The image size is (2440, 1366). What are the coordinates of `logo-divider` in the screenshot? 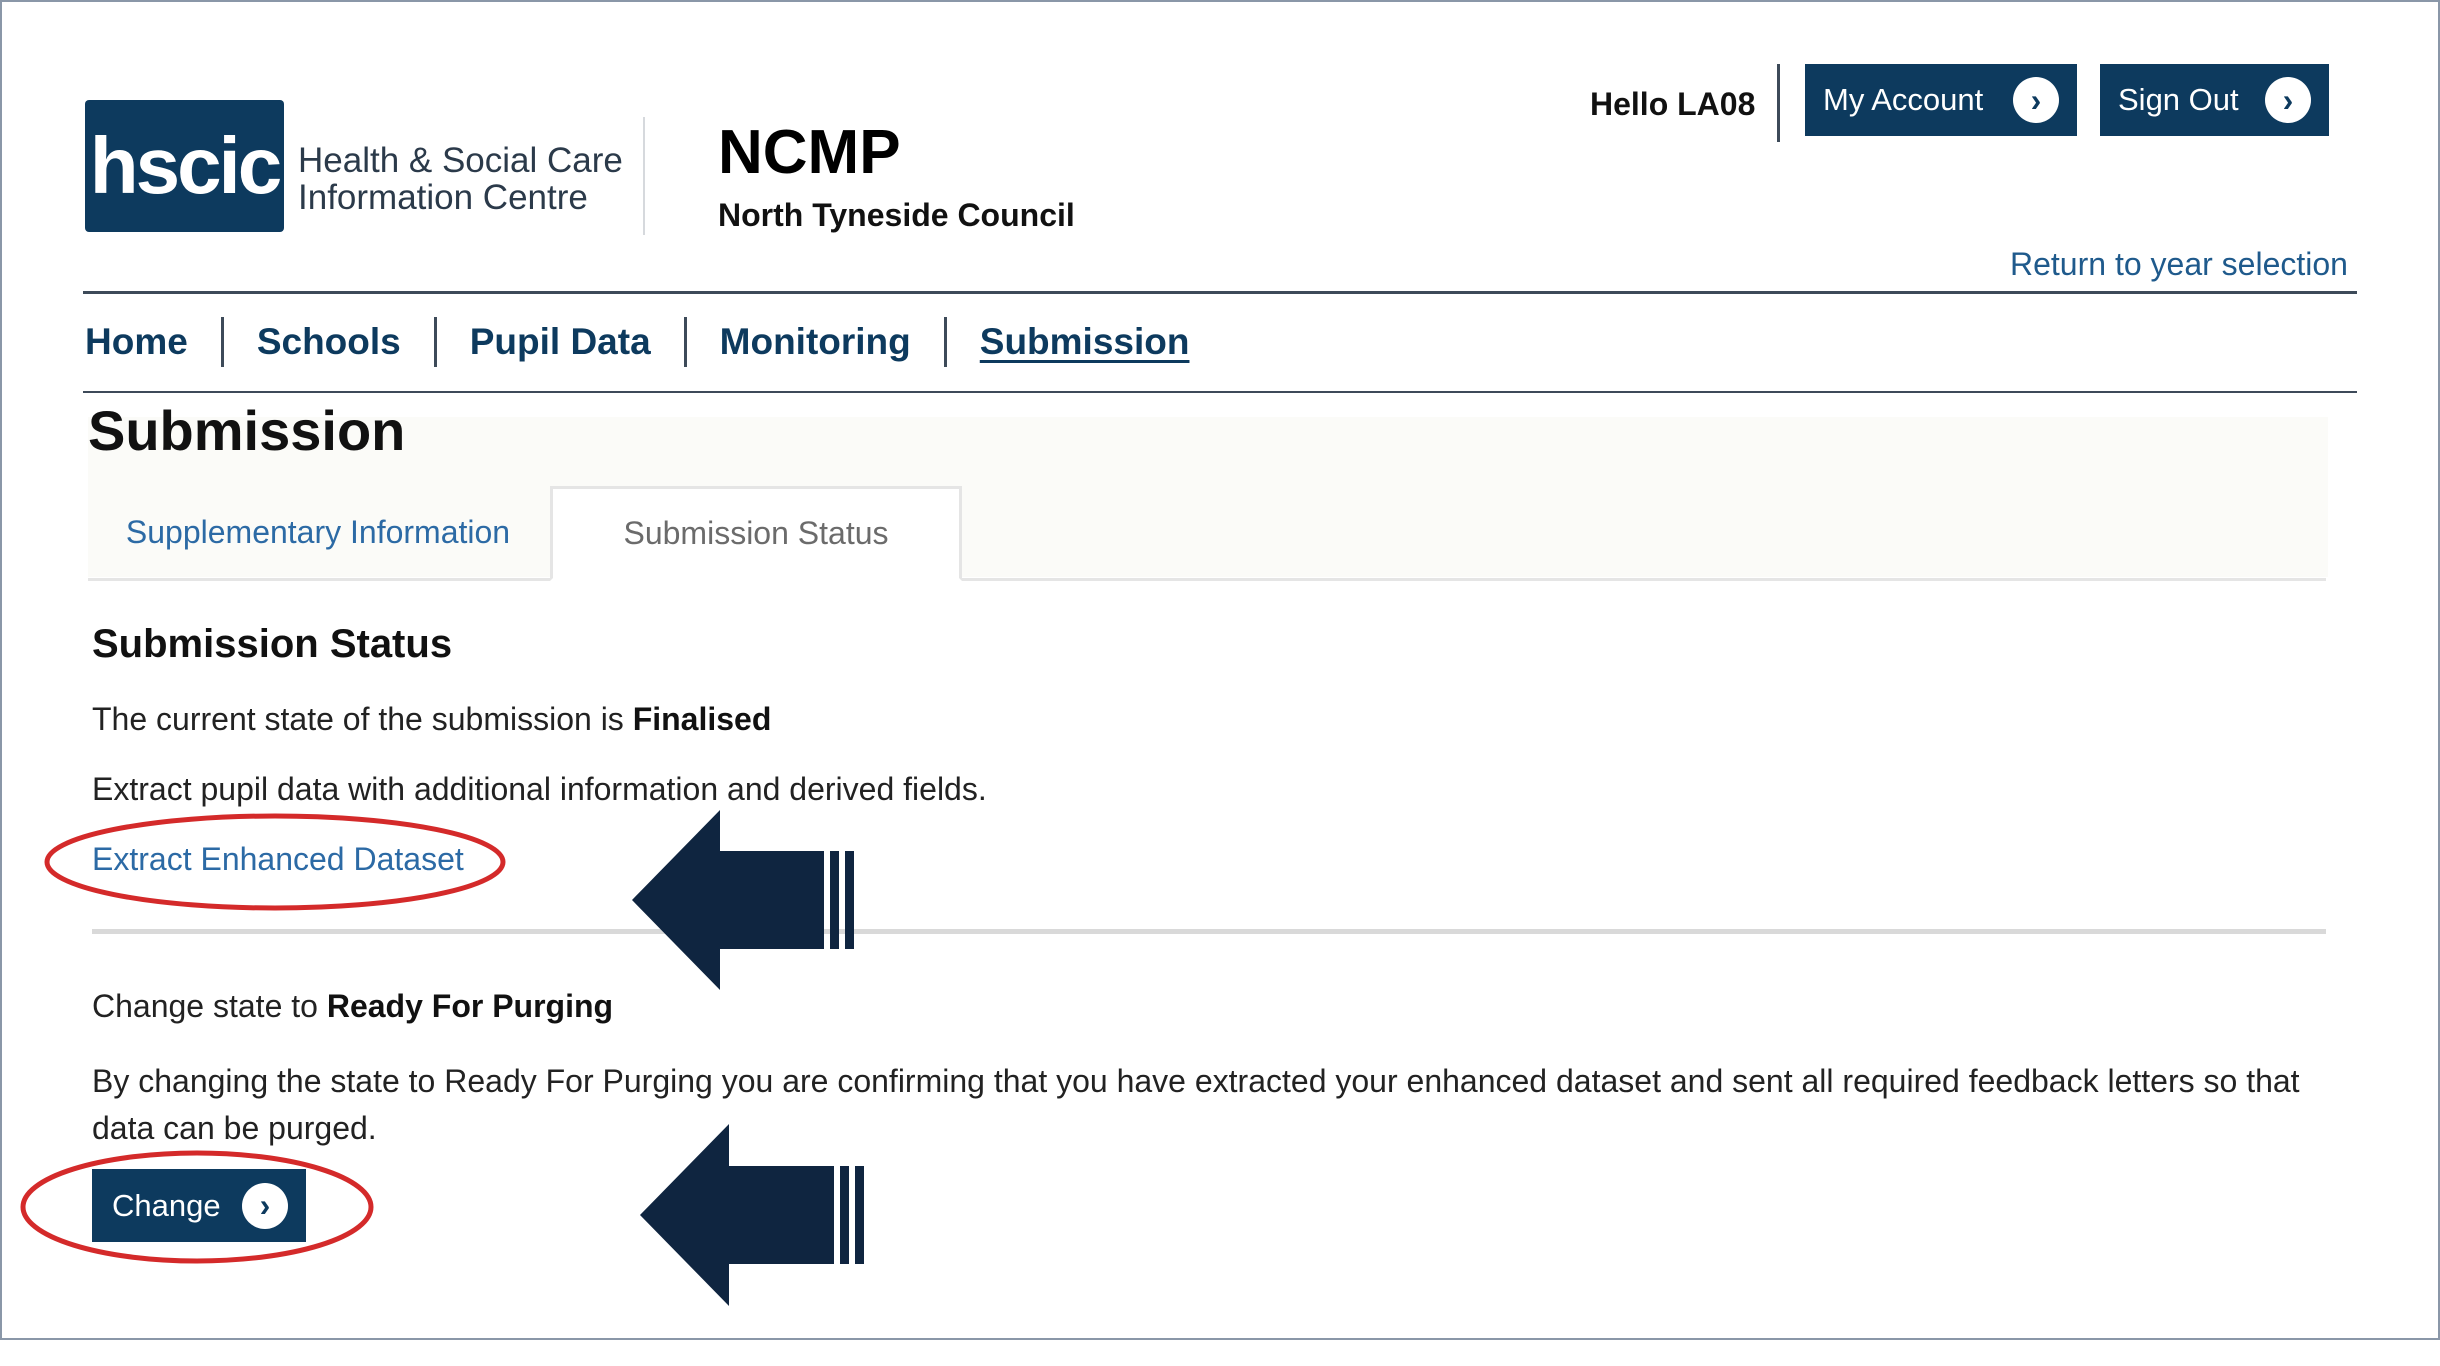 It's located at (644, 176).